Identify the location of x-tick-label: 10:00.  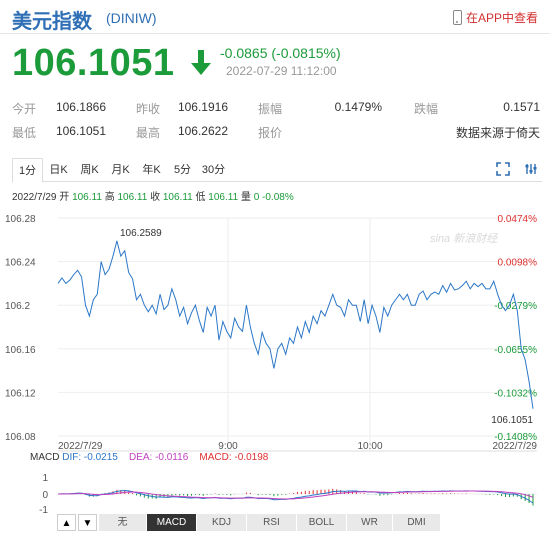
(369, 446).